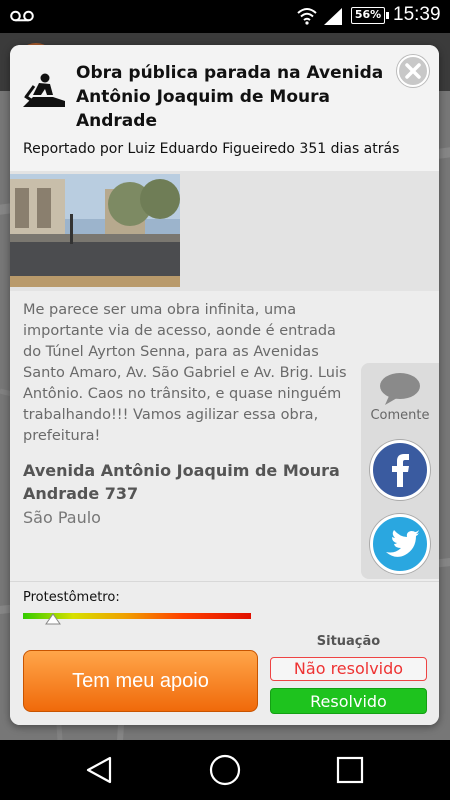 This screenshot has width=450, height=800. Describe the element at coordinates (99, 770) in the screenshot. I see `back-icon` at that location.